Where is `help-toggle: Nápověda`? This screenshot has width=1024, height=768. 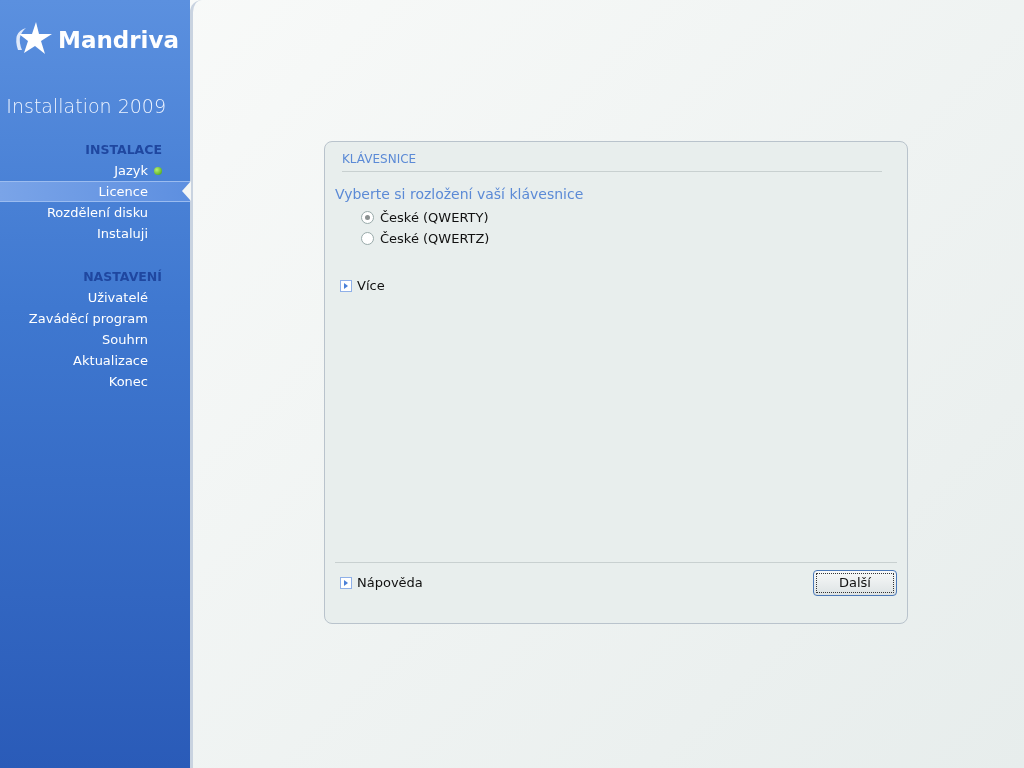
help-toggle: Nápověda is located at coordinates (390, 582).